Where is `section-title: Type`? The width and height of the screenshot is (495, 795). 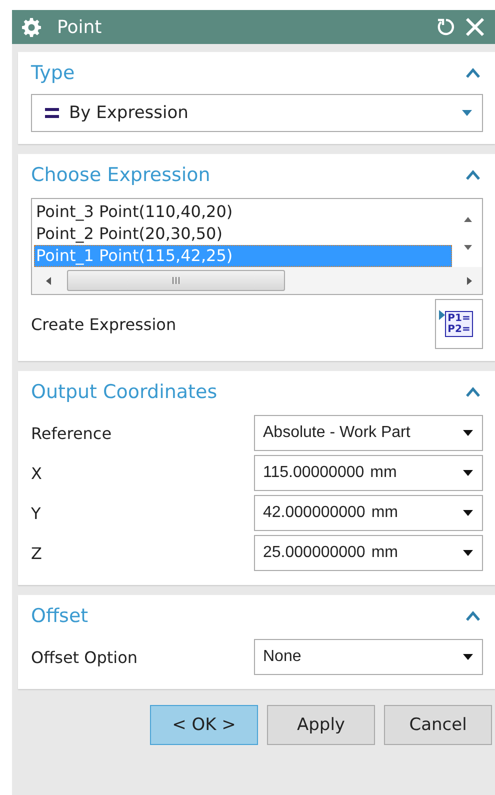 section-title: Type is located at coordinates (53, 73).